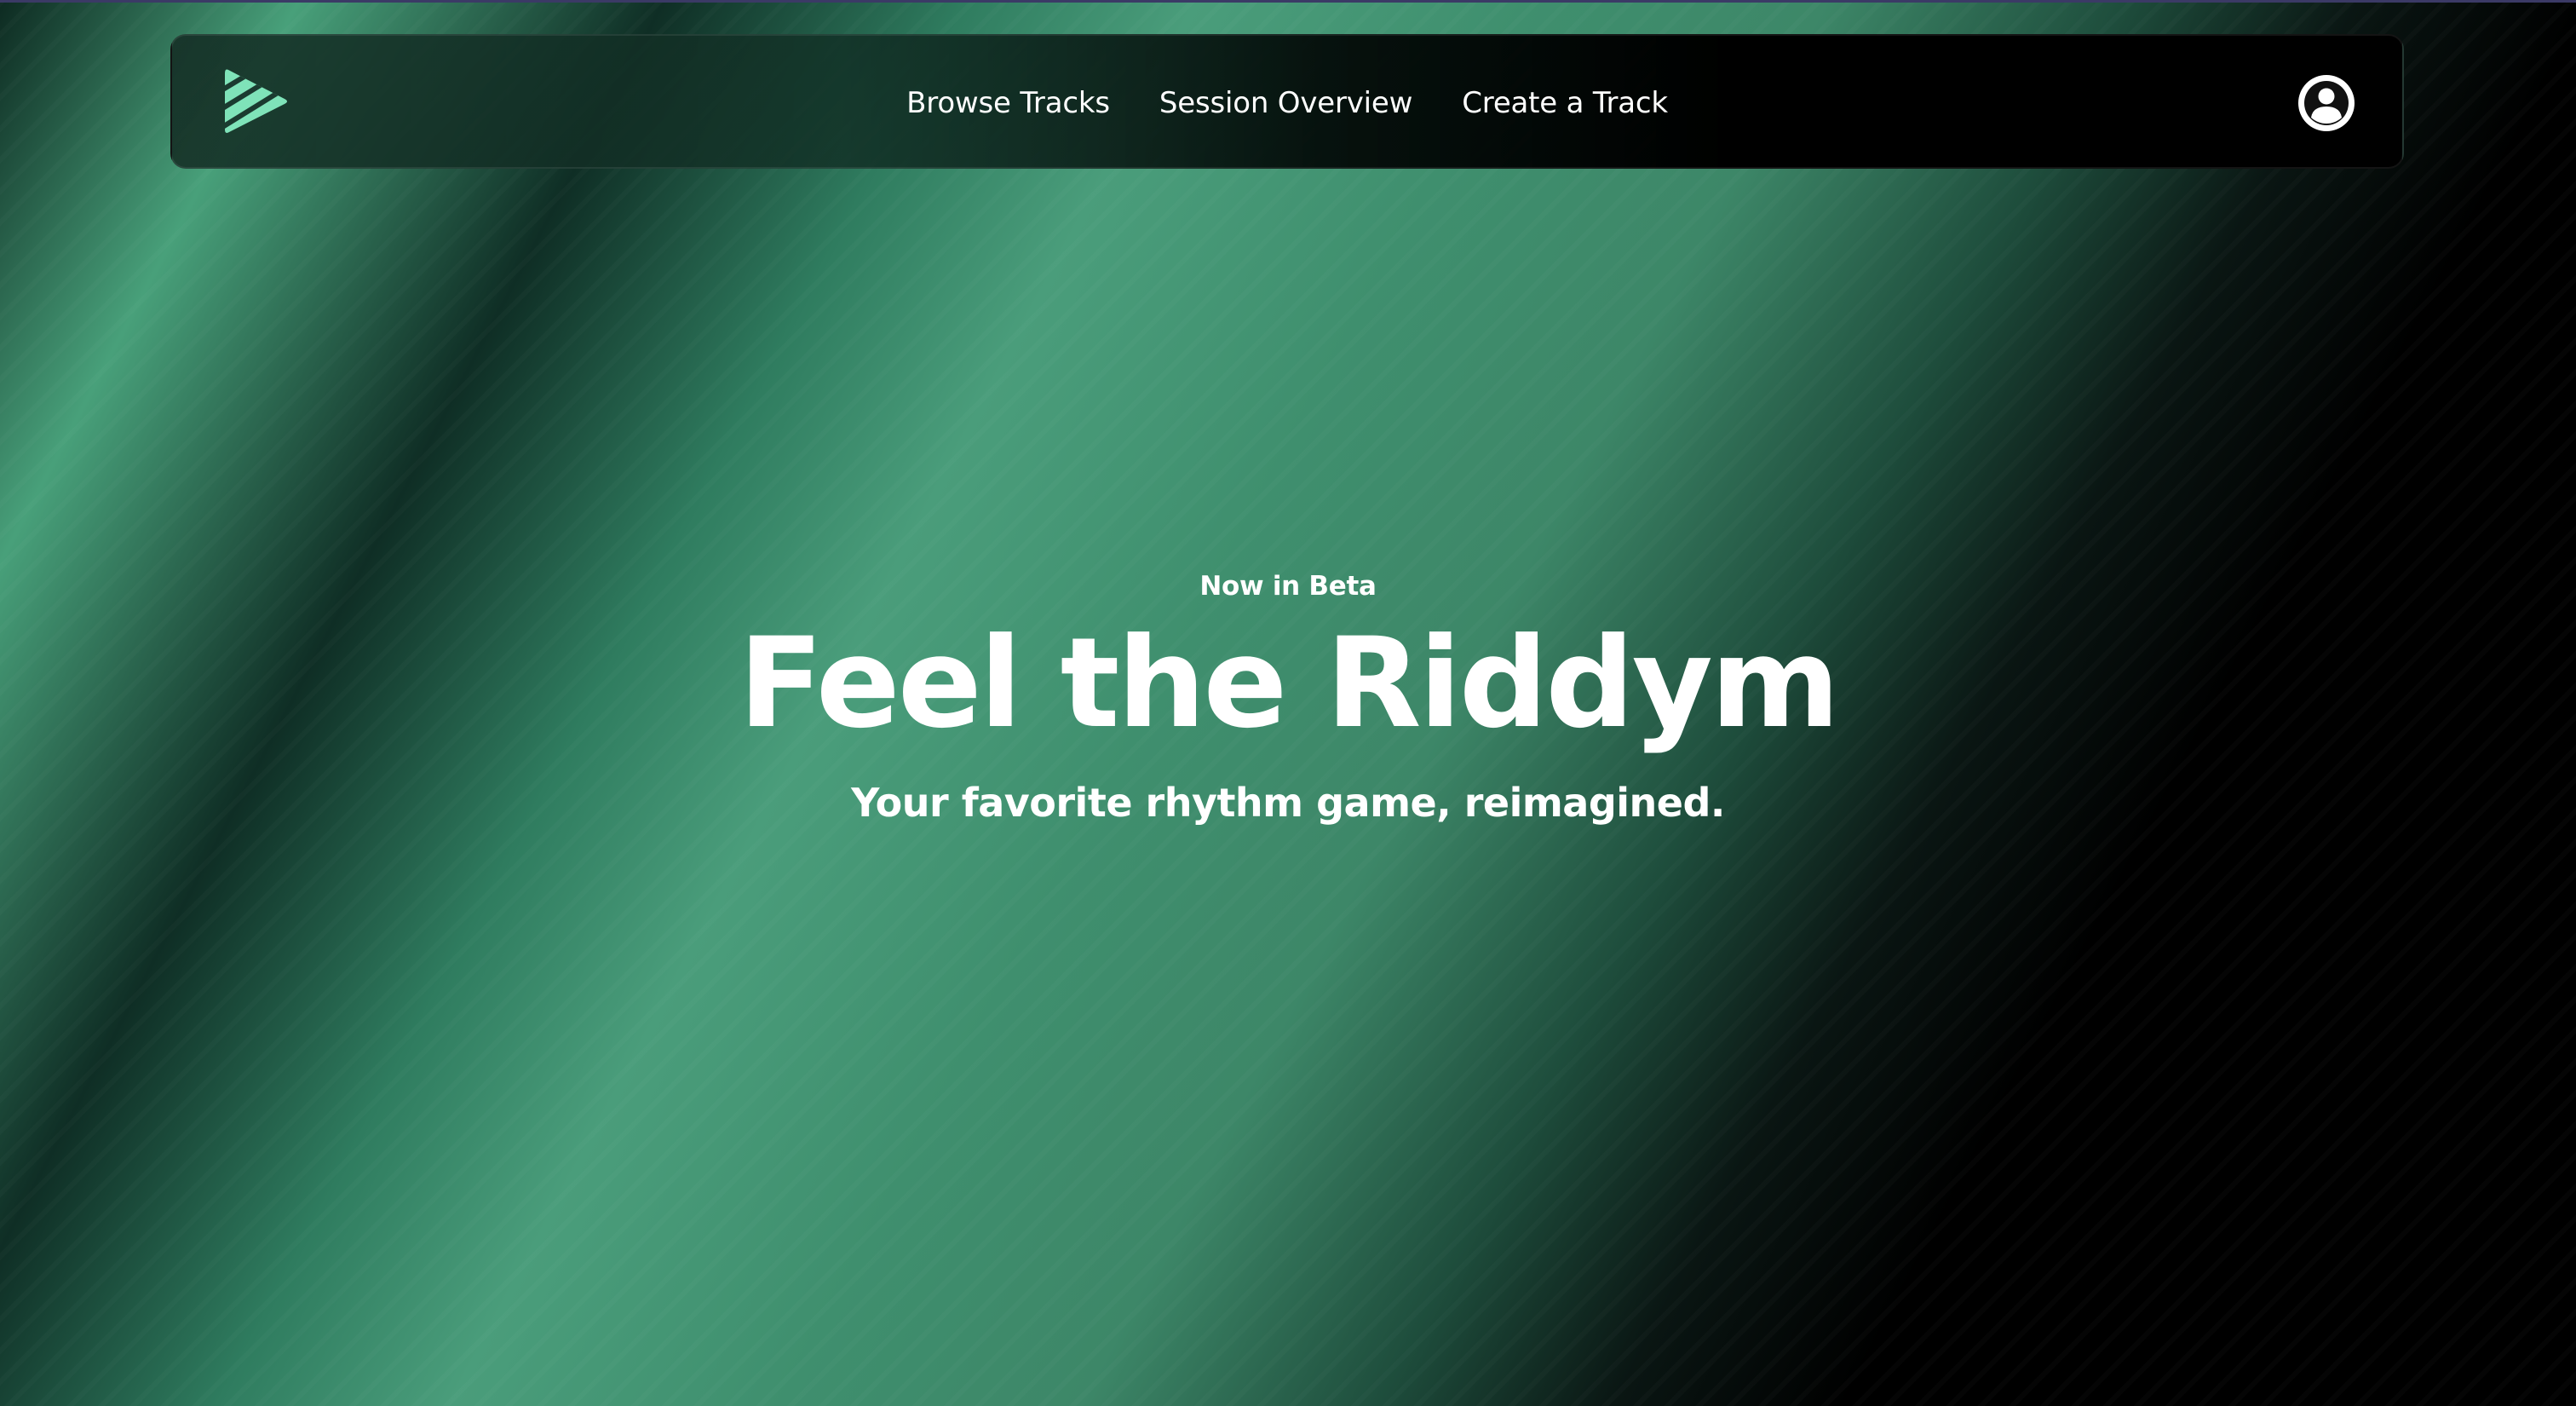  What do you see at coordinates (1288, 803) in the screenshot?
I see `hero-subheadline: Your favorite rhythm game, reimagined.` at bounding box center [1288, 803].